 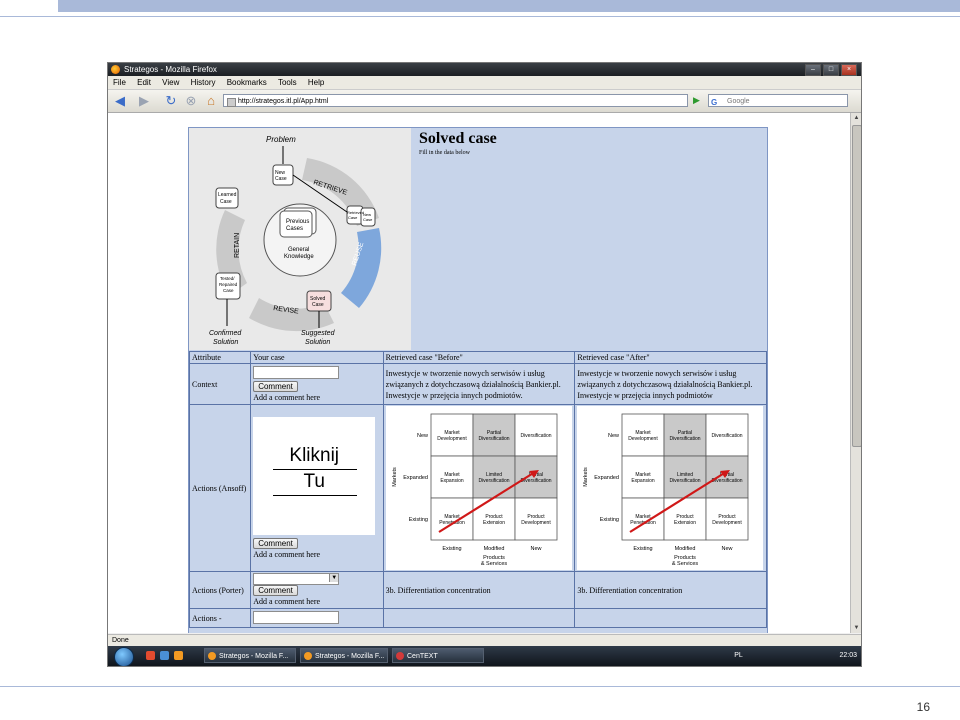 What do you see at coordinates (479, 357) in the screenshot?
I see `header-retrieved-before: Retrieved case "Before"` at bounding box center [479, 357].